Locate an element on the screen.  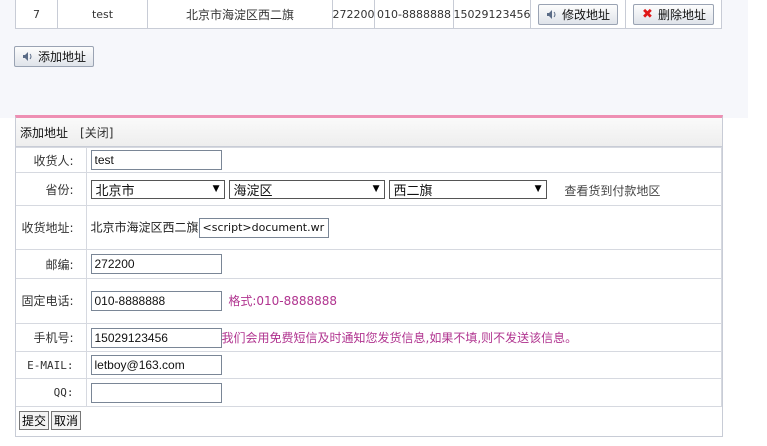
form-row-address: 收货地址: 北京市海淀区西二旗 is located at coordinates (369, 227).